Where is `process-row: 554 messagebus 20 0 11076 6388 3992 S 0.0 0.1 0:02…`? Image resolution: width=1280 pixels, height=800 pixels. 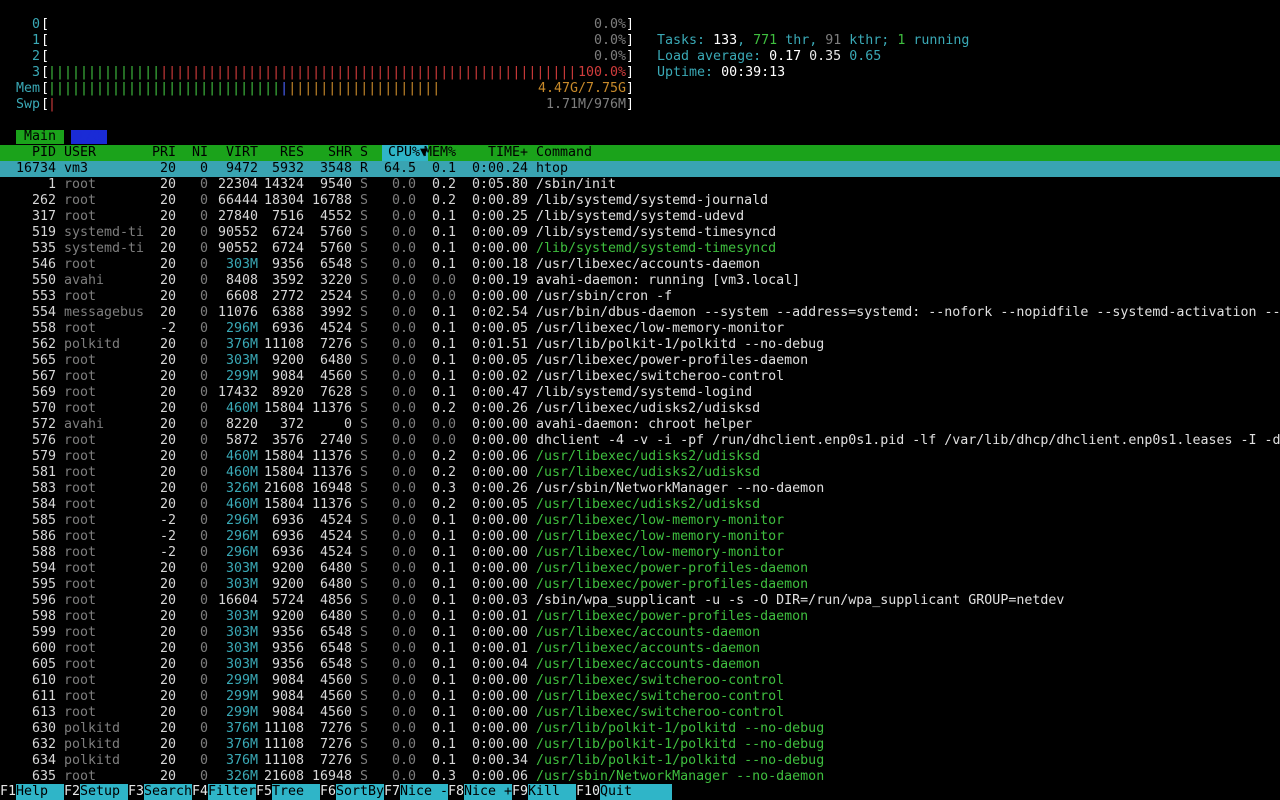
process-row: 554 messagebus 20 0 11076 6388 3992 S 0.0 0.1 0:02… is located at coordinates (640, 313).